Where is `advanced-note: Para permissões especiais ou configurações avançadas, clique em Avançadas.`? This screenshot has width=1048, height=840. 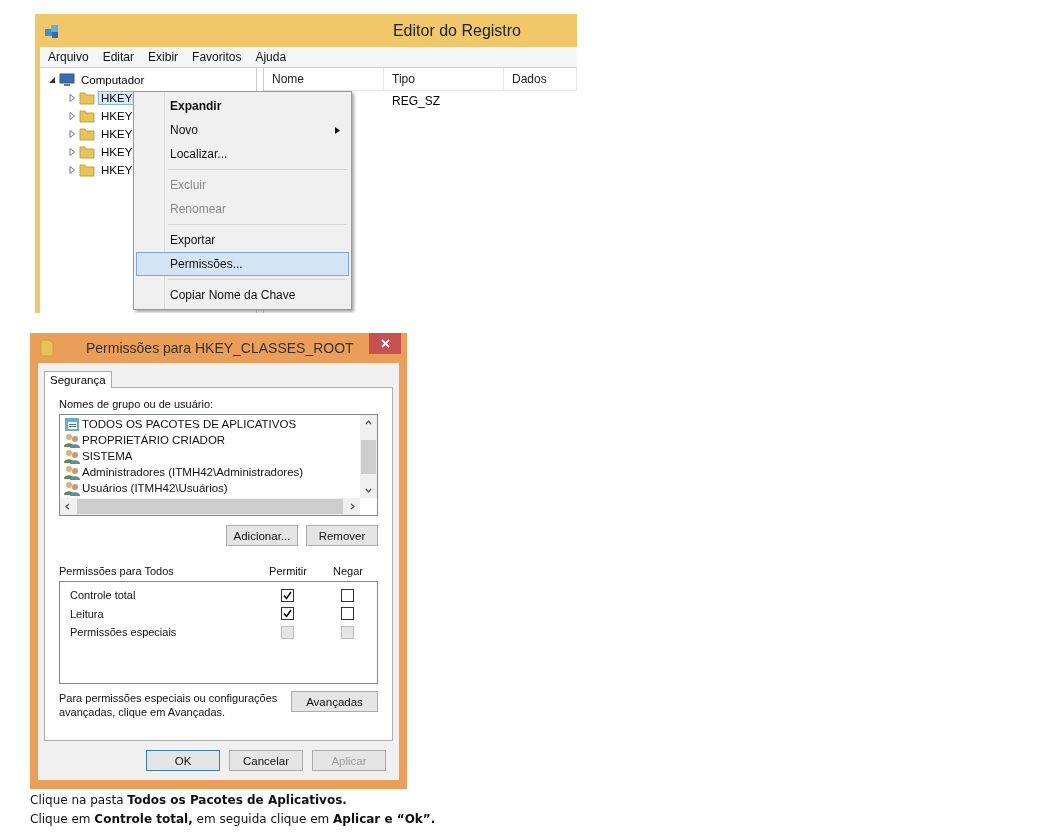
advanced-note: Para permissões especiais ou configurações avançadas, clique em Avançadas. is located at coordinates (169, 705).